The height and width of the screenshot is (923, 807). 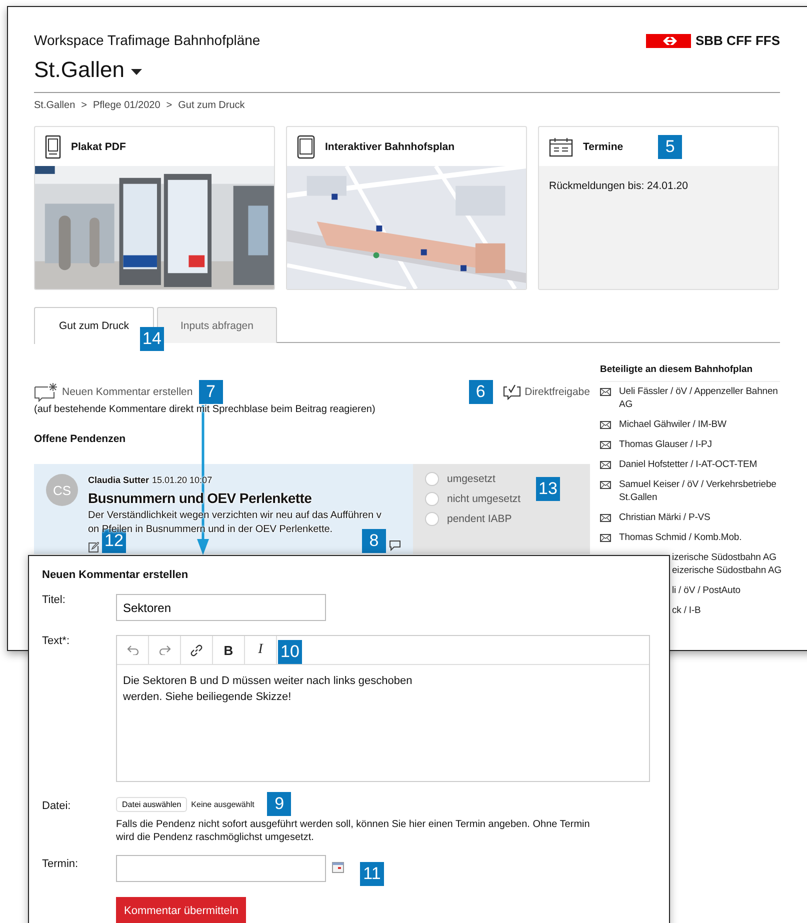 What do you see at coordinates (473, 519) in the screenshot?
I see `status-option: pendent IABP` at bounding box center [473, 519].